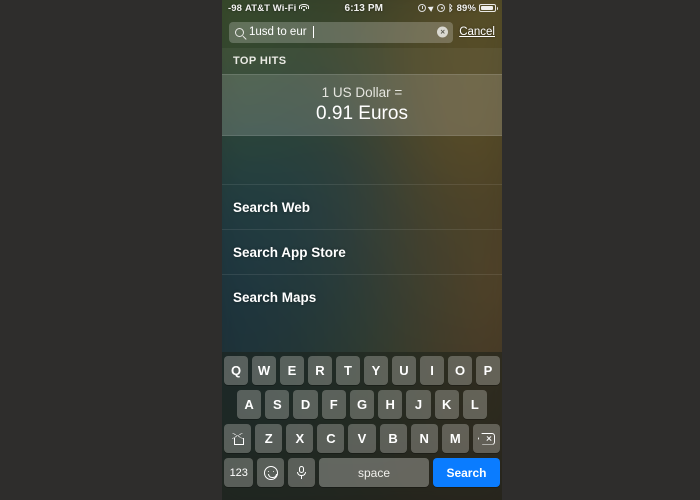 This screenshot has width=700, height=500. I want to click on key-w: W, so click(264, 370).